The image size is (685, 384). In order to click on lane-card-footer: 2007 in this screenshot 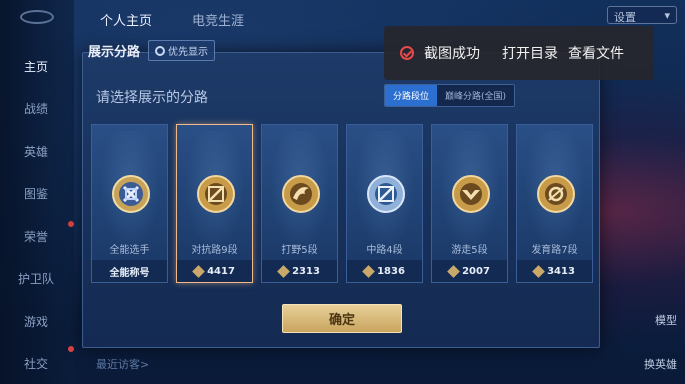, I will do `click(469, 271)`.